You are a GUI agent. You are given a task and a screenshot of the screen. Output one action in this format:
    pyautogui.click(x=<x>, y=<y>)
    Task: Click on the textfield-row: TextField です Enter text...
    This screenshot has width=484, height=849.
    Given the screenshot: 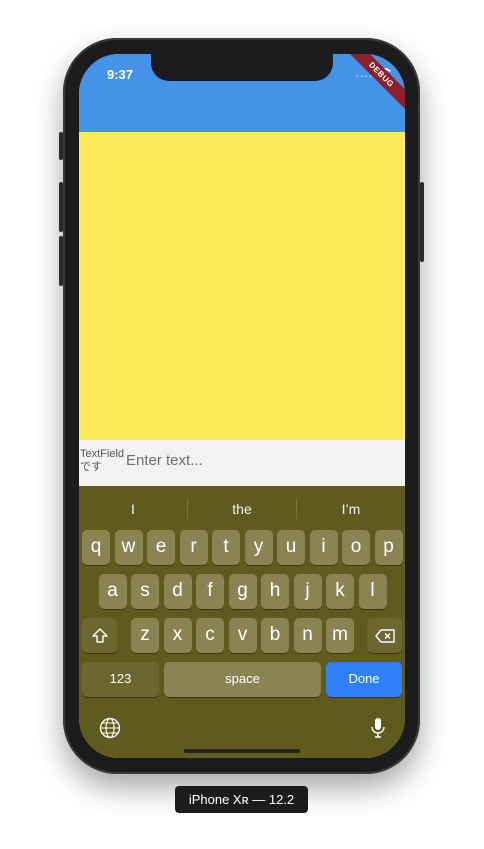 What is the action you would take?
    pyautogui.click(x=242, y=463)
    